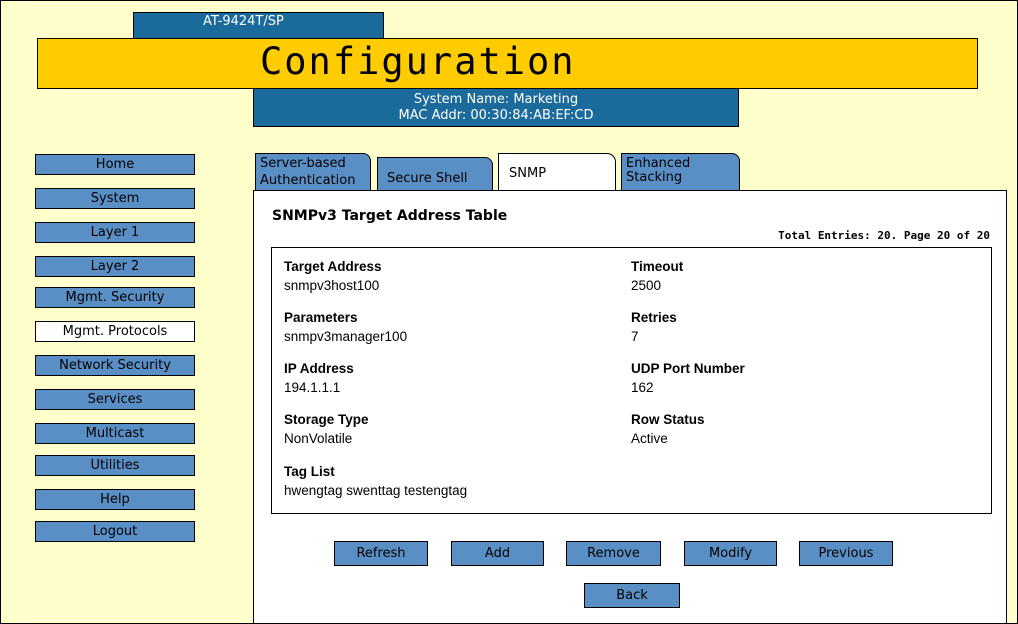  I want to click on retries-value: 7, so click(635, 336).